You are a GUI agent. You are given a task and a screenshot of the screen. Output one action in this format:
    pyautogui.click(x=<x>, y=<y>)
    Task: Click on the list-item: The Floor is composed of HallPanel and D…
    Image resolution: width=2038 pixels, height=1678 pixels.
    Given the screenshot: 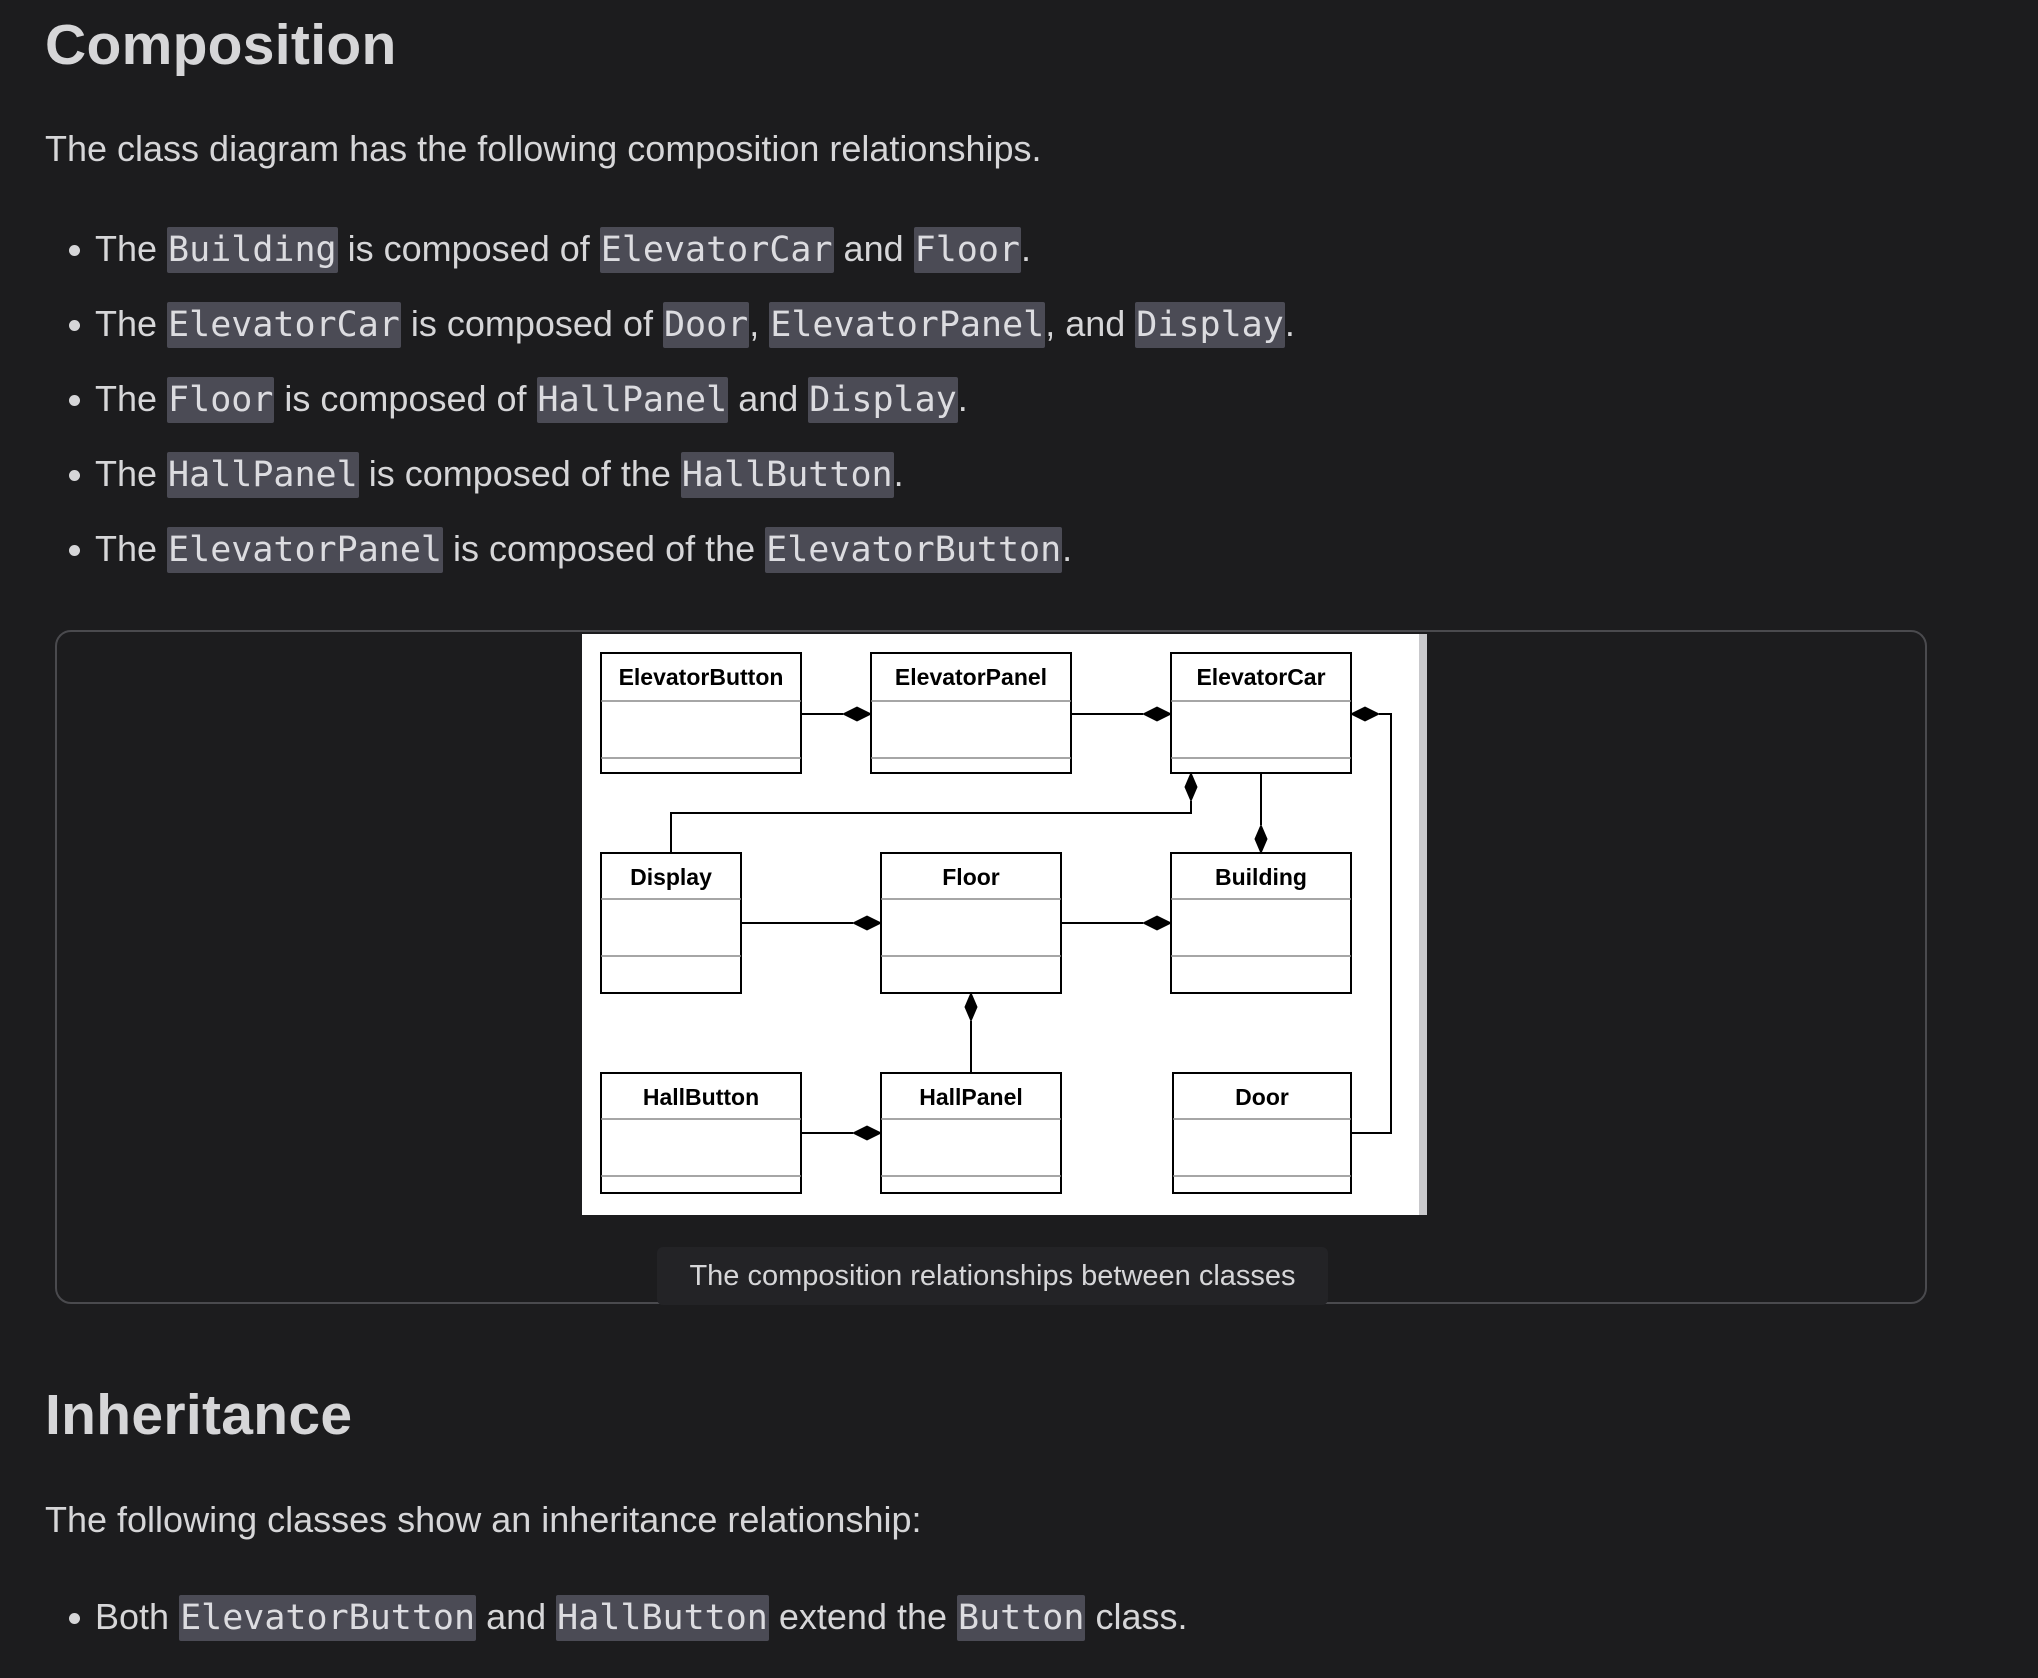 What is the action you would take?
    pyautogui.click(x=682, y=398)
    